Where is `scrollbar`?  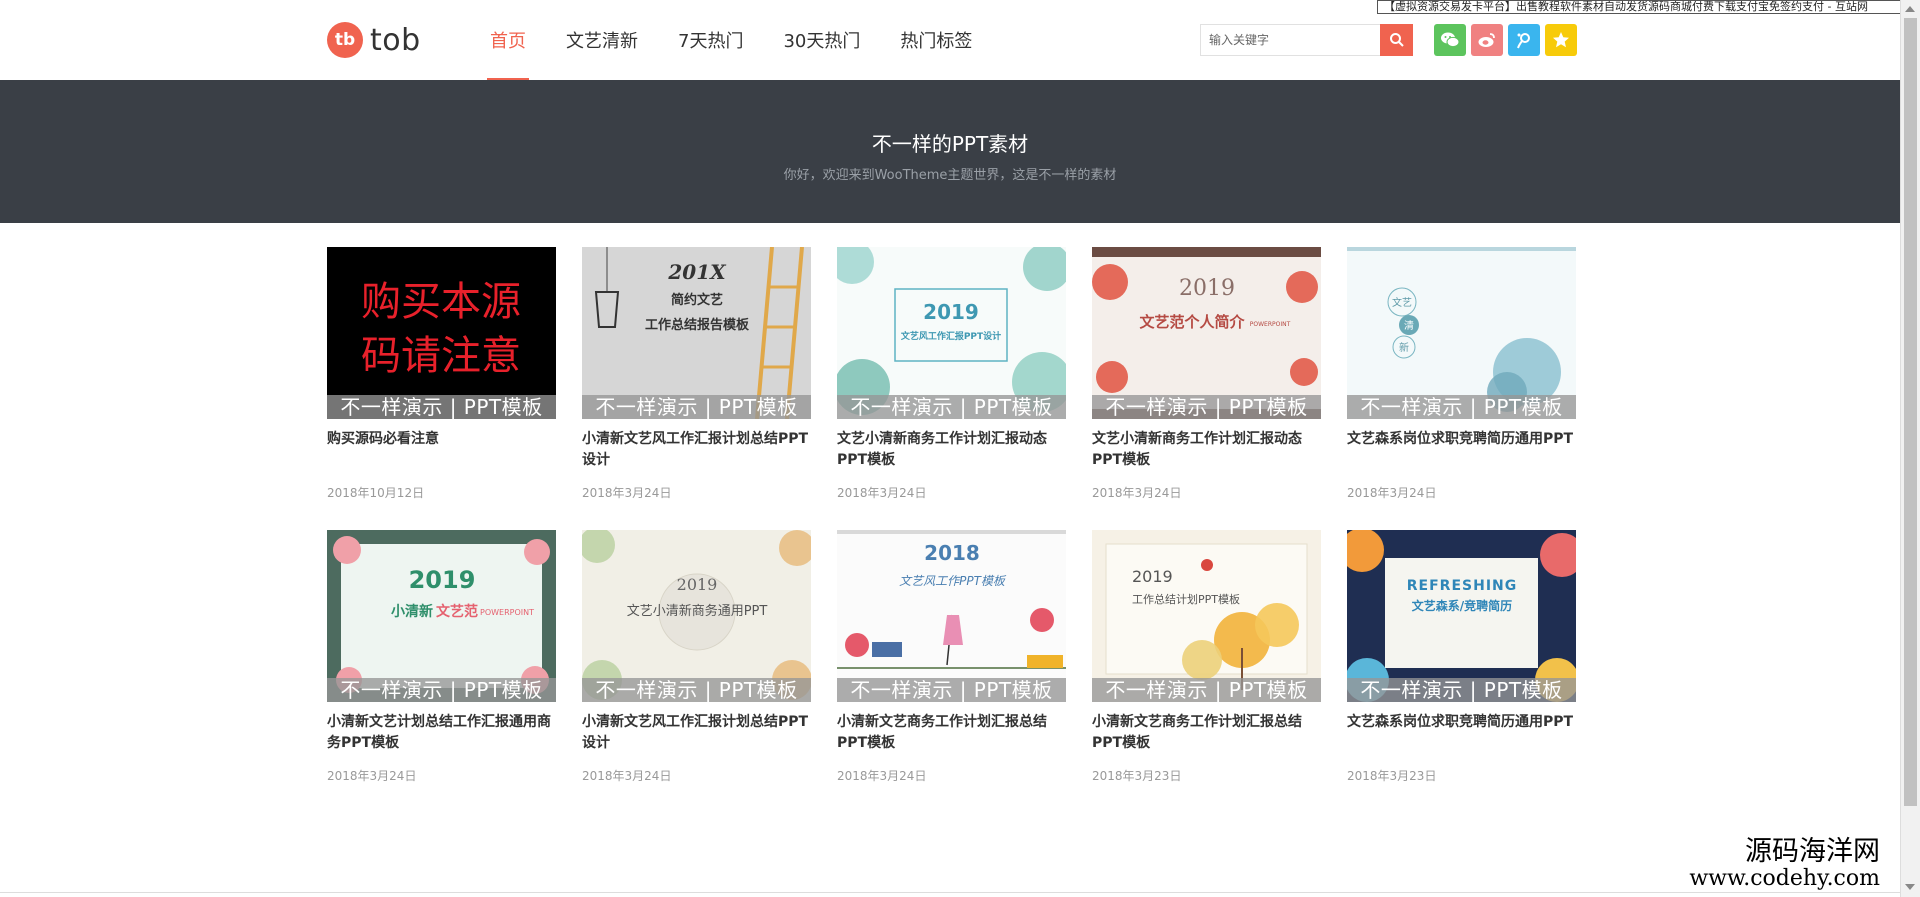 scrollbar is located at coordinates (1910, 448).